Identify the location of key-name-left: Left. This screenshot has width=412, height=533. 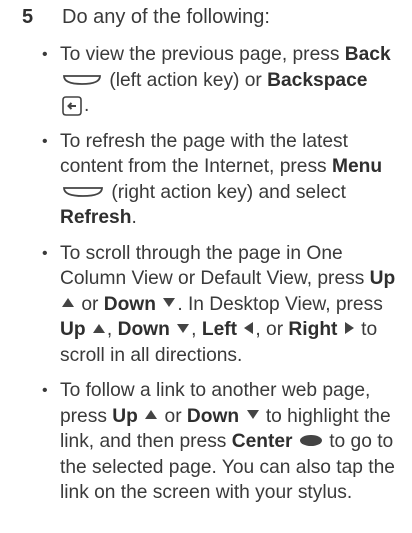
(219, 329).